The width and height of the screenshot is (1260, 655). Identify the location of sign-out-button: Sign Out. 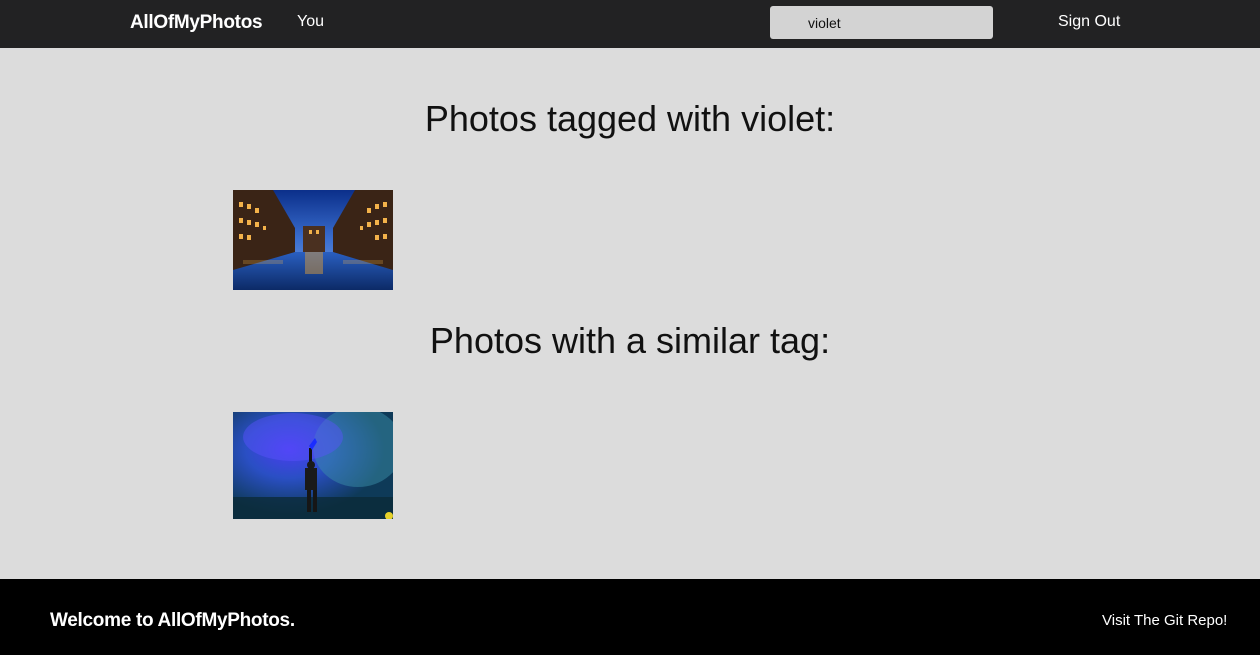
(1089, 22).